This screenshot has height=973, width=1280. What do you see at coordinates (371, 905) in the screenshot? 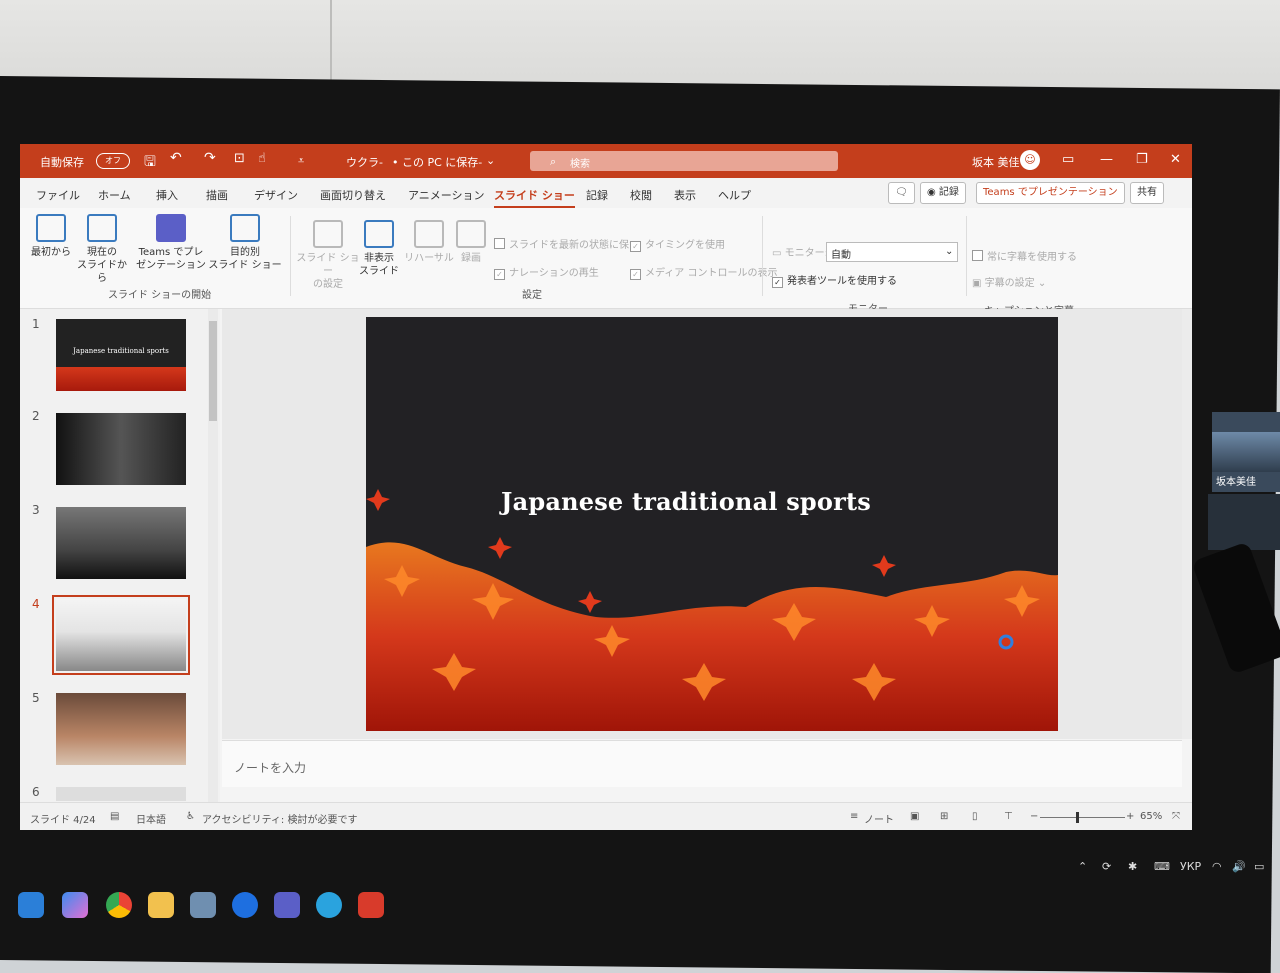
I see `wps-icon` at bounding box center [371, 905].